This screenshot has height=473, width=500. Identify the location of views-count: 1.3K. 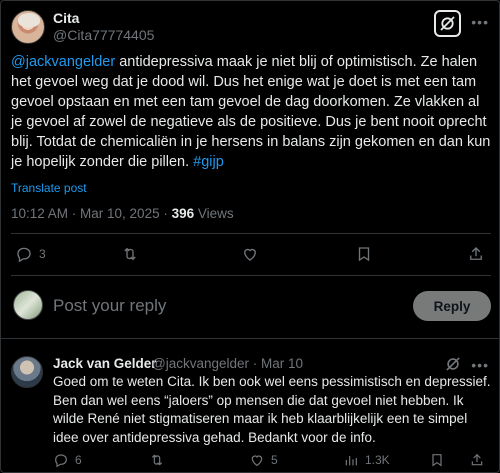
(377, 460).